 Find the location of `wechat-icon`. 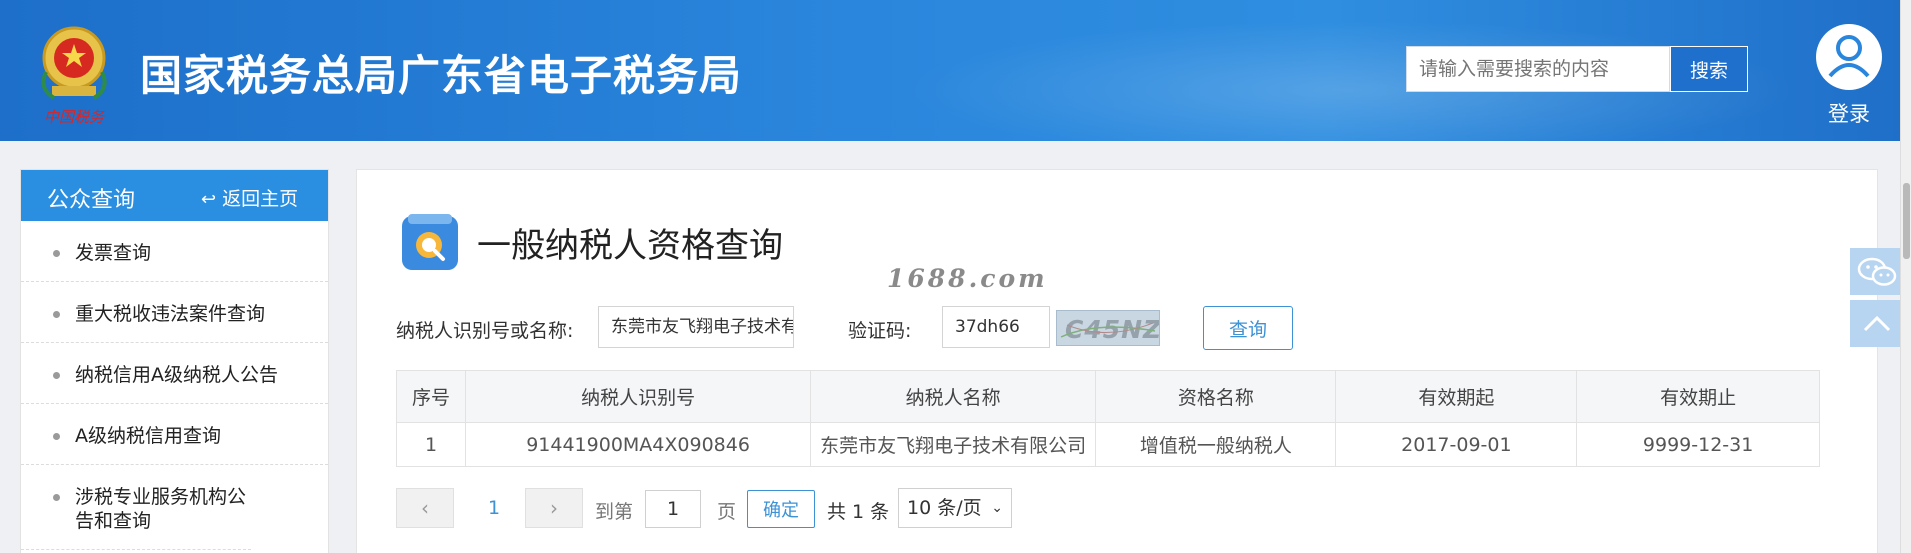

wechat-icon is located at coordinates (1877, 271).